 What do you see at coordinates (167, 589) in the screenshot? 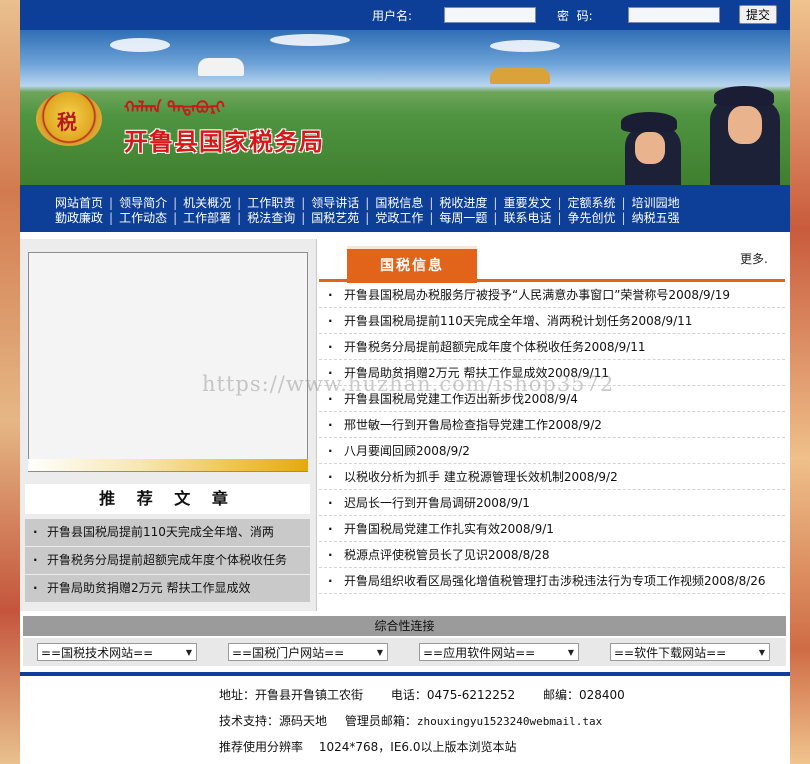
I see `recommend-item: 开鲁局助贫捐赠2万元 帮扶工作显成效` at bounding box center [167, 589].